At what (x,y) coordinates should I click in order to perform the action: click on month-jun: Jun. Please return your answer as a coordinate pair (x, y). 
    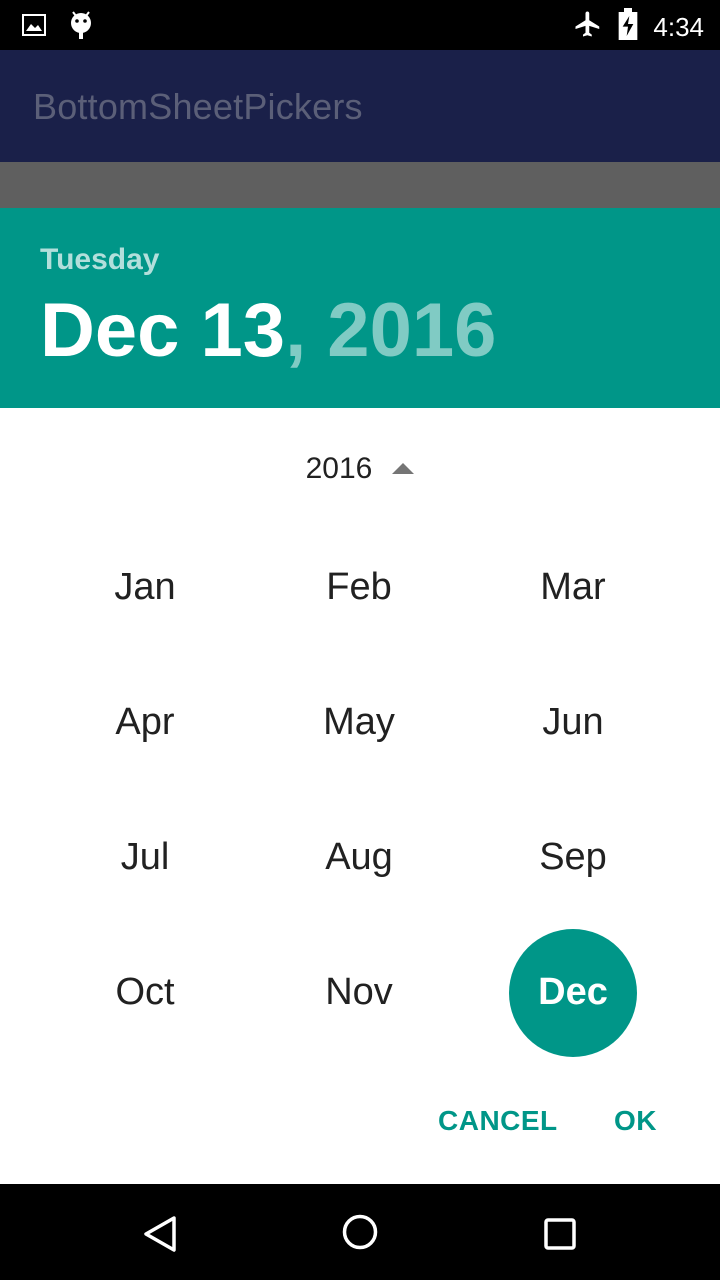
    Looking at the image, I should click on (573, 722).